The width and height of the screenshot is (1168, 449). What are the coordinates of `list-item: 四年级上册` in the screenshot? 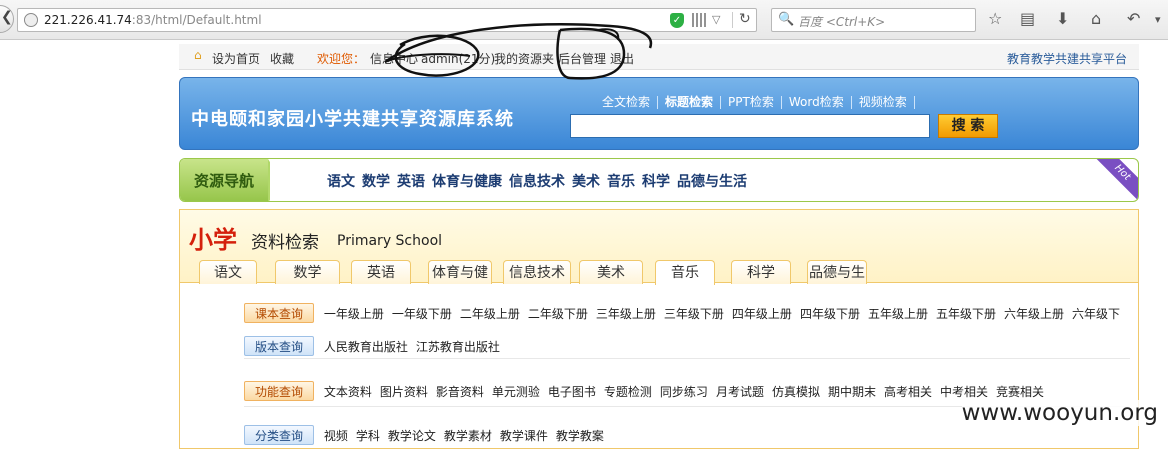 It's located at (762, 313).